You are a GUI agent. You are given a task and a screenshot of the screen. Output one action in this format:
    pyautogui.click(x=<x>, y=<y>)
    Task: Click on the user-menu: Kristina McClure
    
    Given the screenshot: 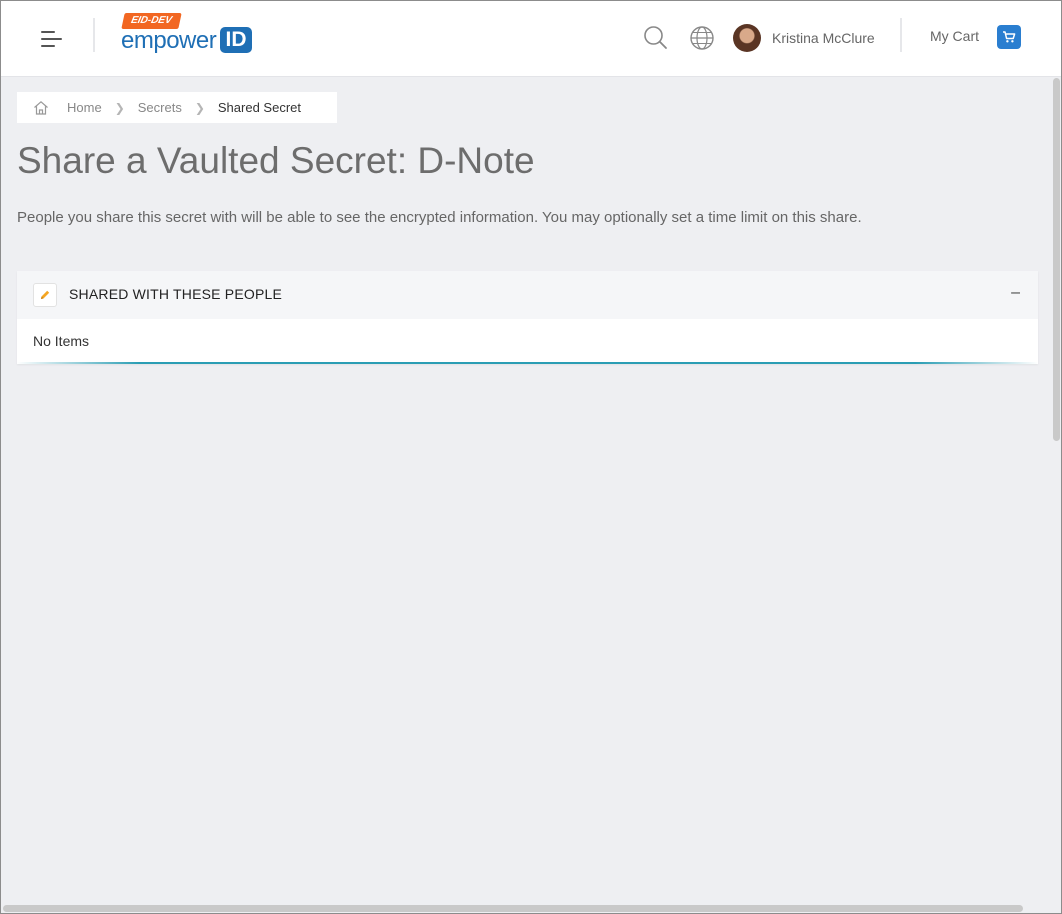 What is the action you would take?
    pyautogui.click(x=804, y=38)
    